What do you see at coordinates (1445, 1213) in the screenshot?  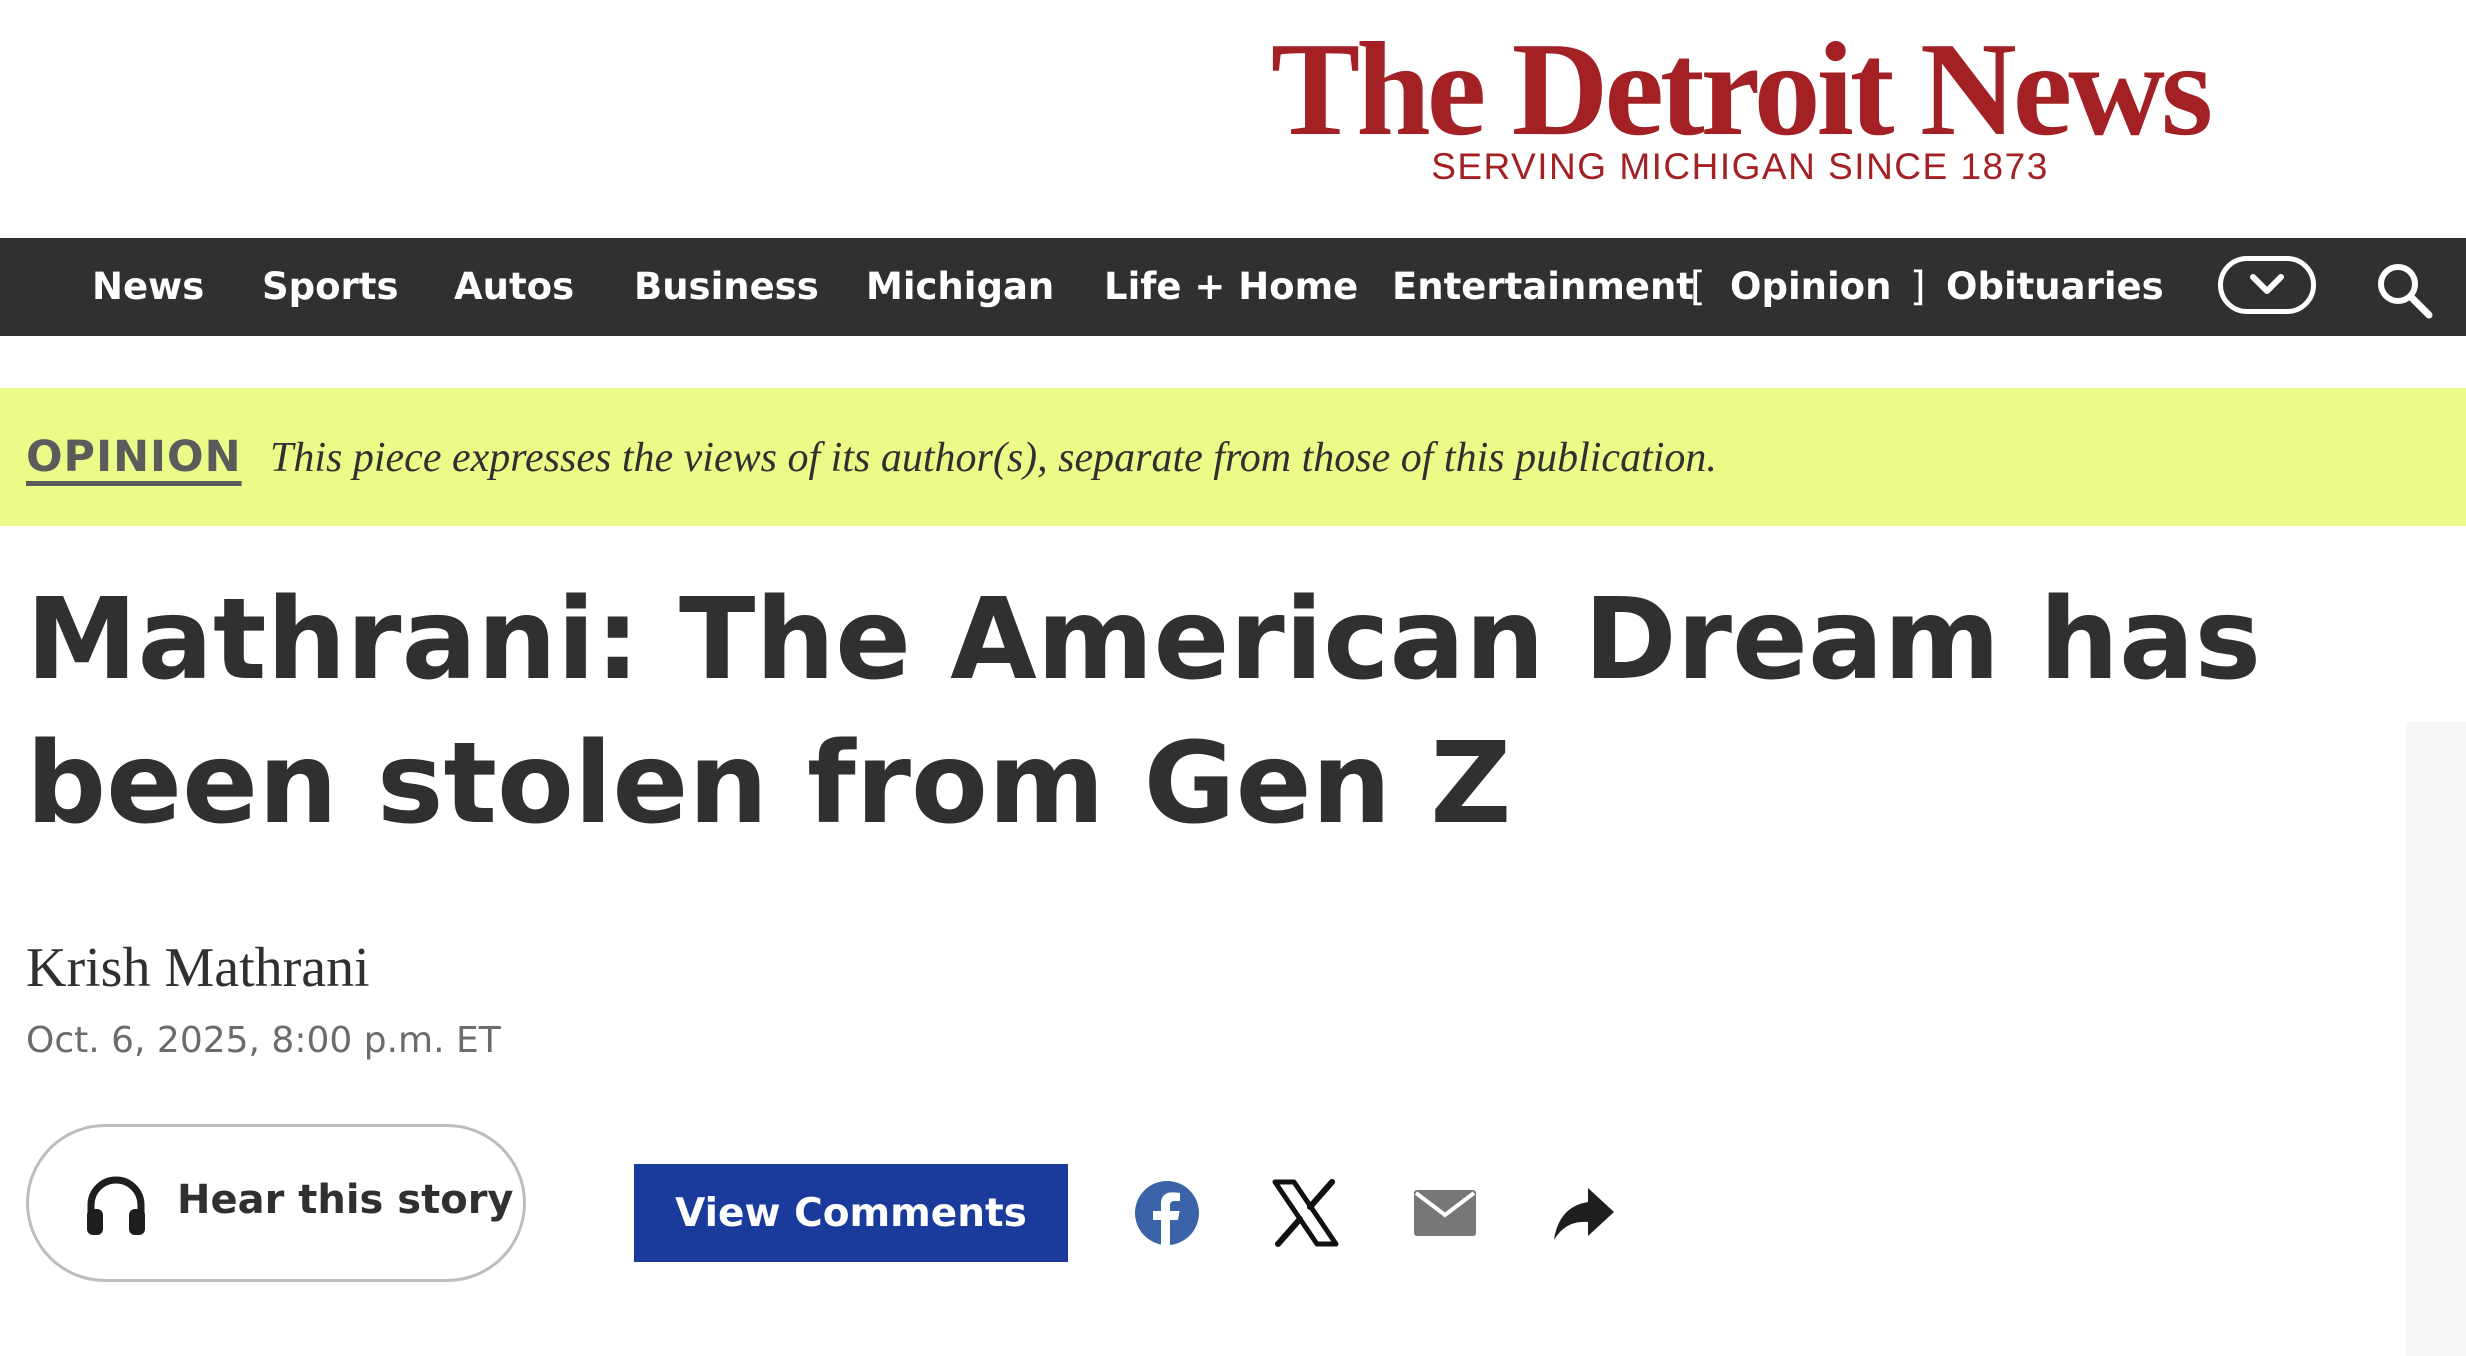 I see `email-icon` at bounding box center [1445, 1213].